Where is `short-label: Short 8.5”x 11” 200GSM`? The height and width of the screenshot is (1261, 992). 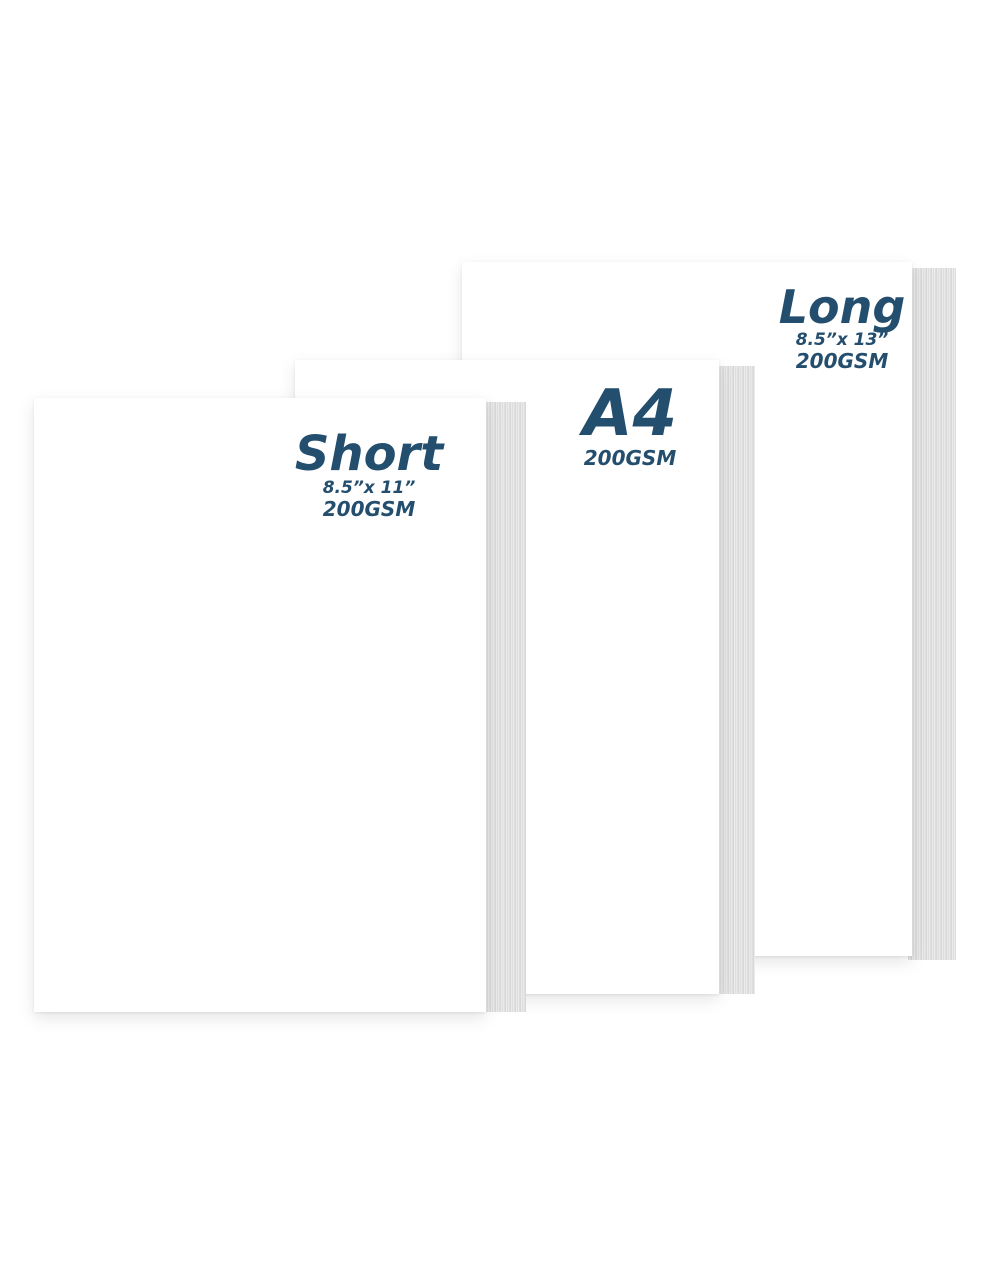
short-label: Short 8.5”x 11” 200GSM is located at coordinates (369, 474).